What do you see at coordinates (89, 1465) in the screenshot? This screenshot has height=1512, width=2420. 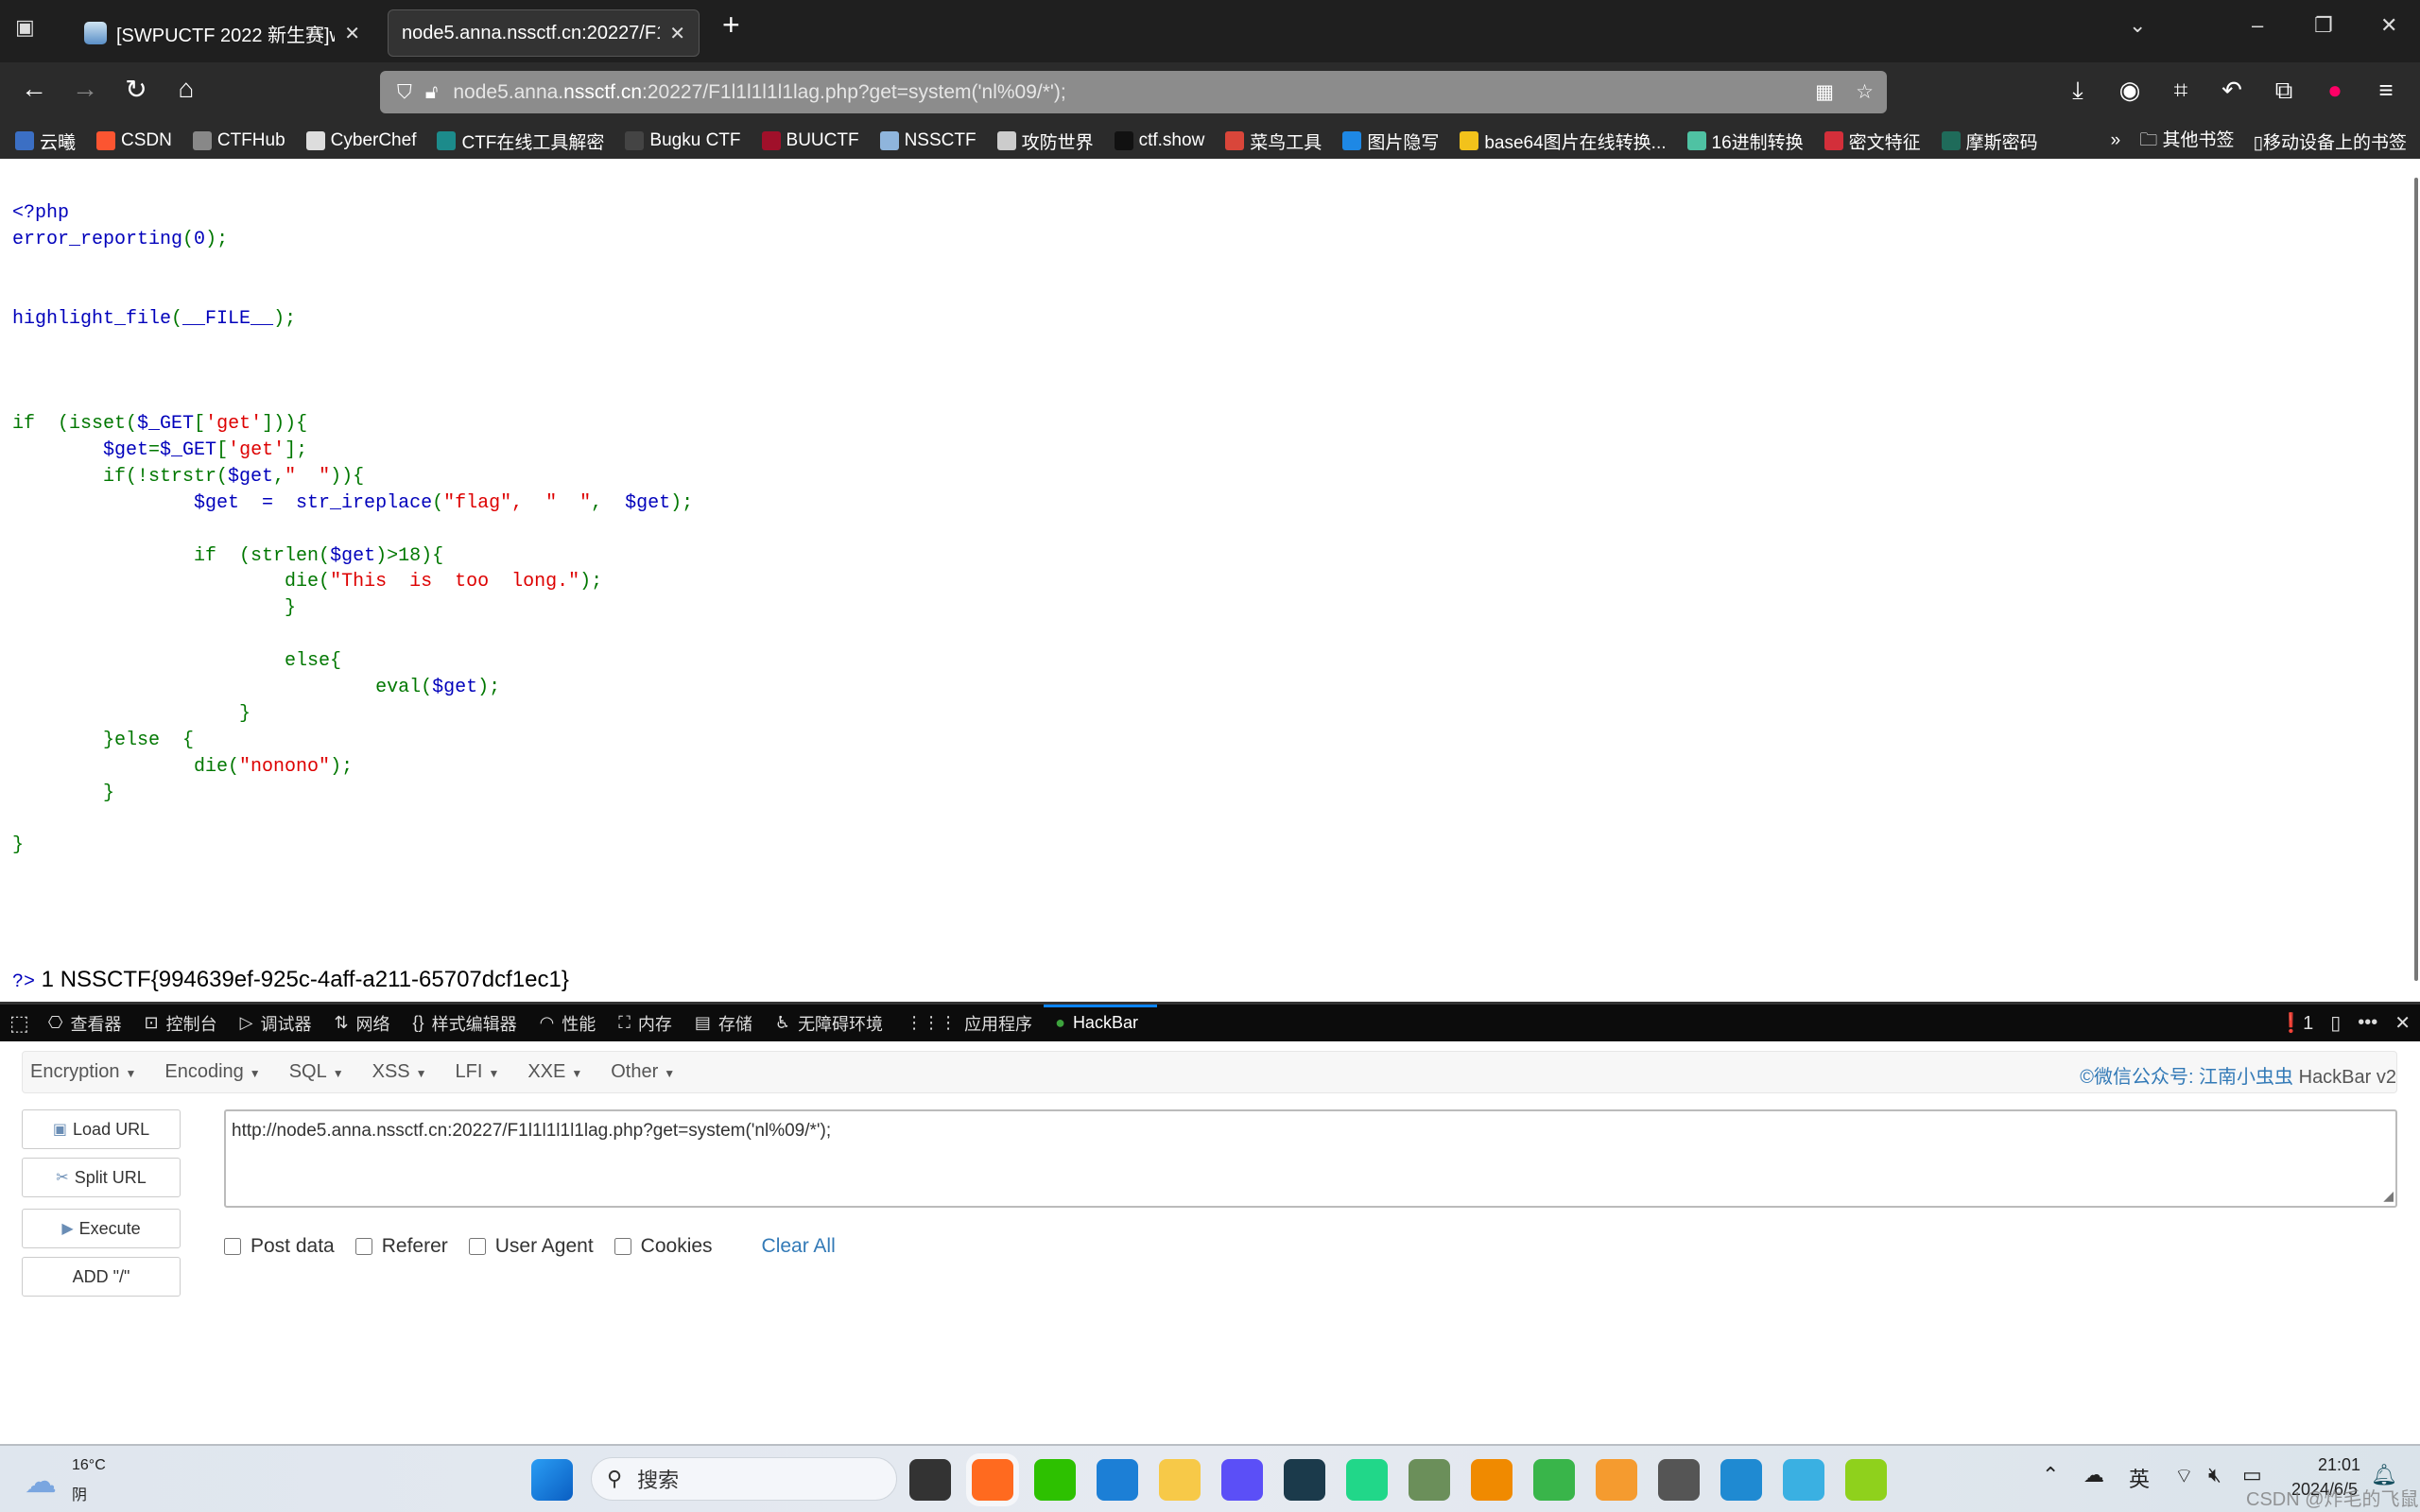 I see `weather-temp: 16°C` at bounding box center [89, 1465].